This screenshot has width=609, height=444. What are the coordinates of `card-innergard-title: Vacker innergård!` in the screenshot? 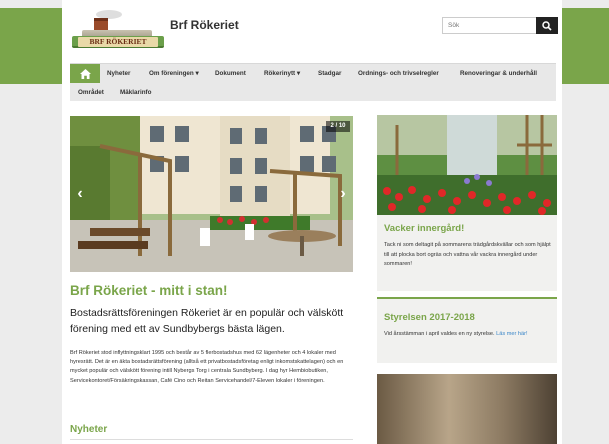 It's located at (424, 228).